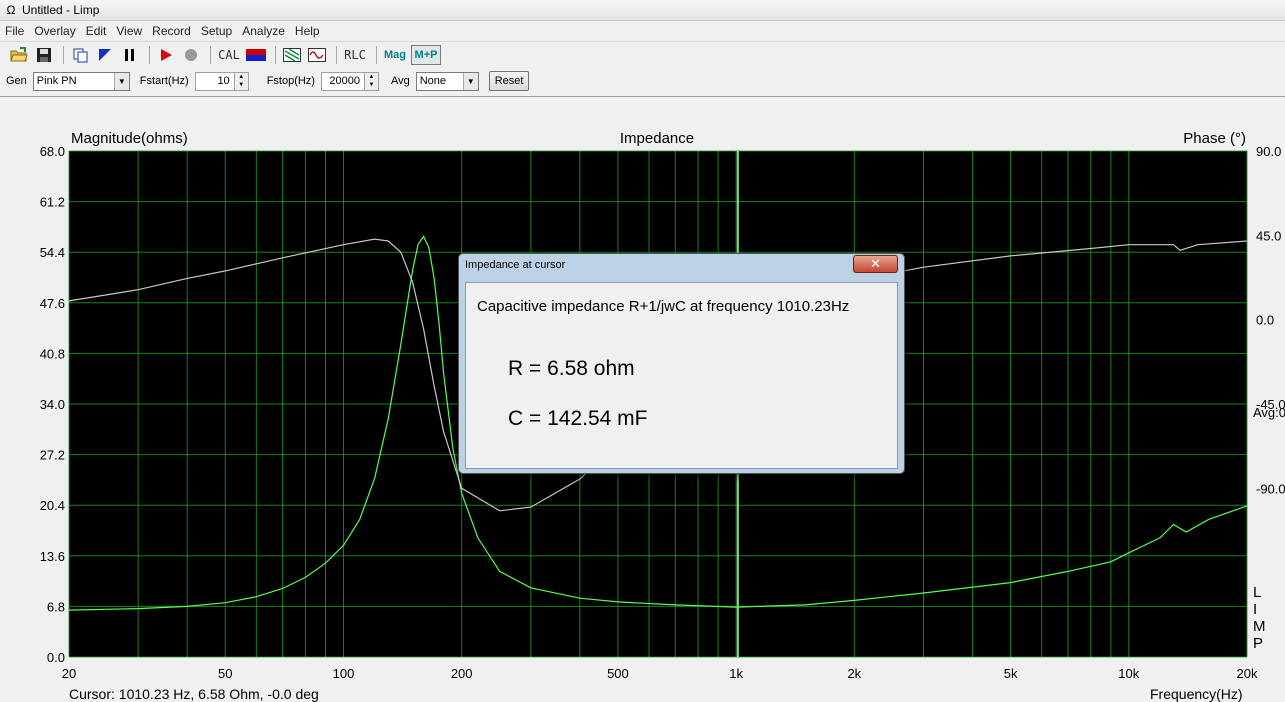  Describe the element at coordinates (129, 138) in the screenshot. I see `chart-ylabel: Magnitude(ohms)` at that location.